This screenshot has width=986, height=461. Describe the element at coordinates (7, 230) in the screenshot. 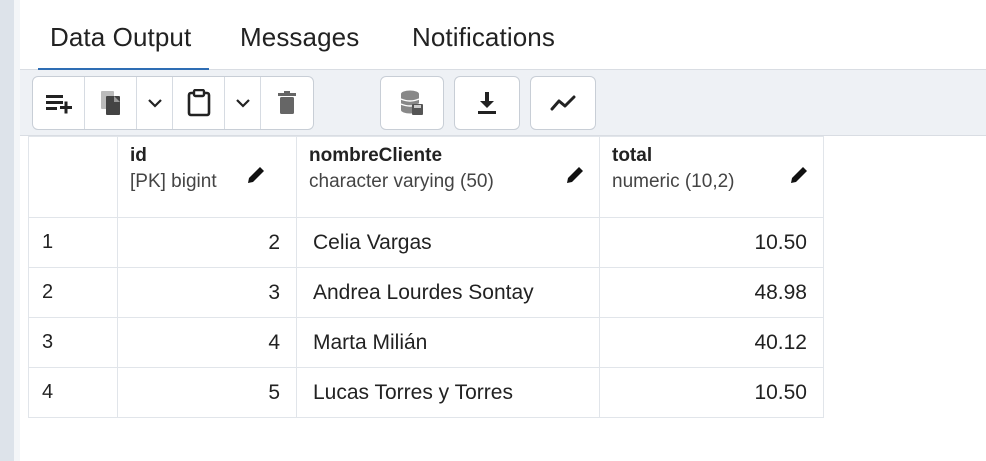

I see `left-panel-splitter` at that location.